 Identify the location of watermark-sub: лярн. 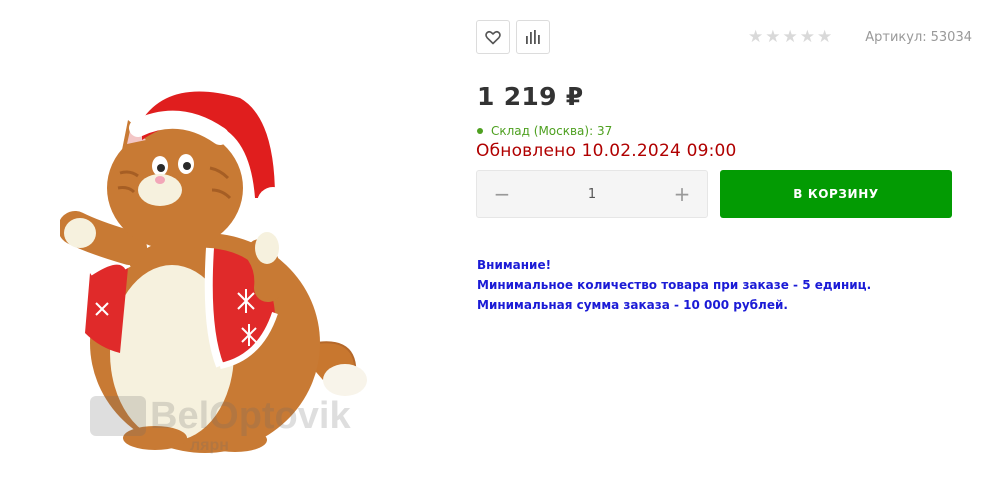
(209, 445).